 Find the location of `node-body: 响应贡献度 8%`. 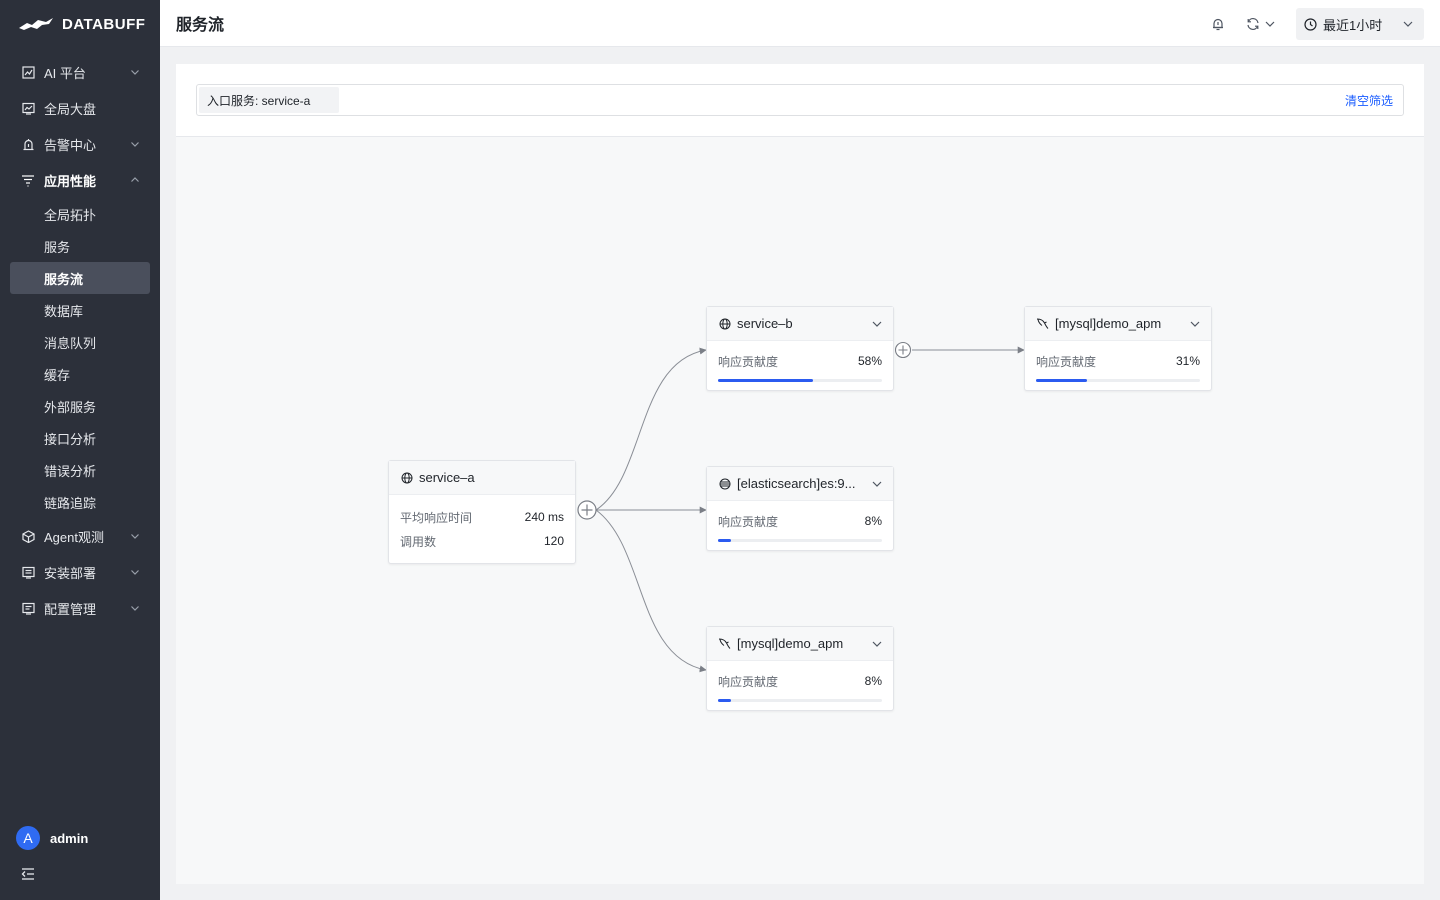

node-body: 响应贡献度 8% is located at coordinates (800, 525).